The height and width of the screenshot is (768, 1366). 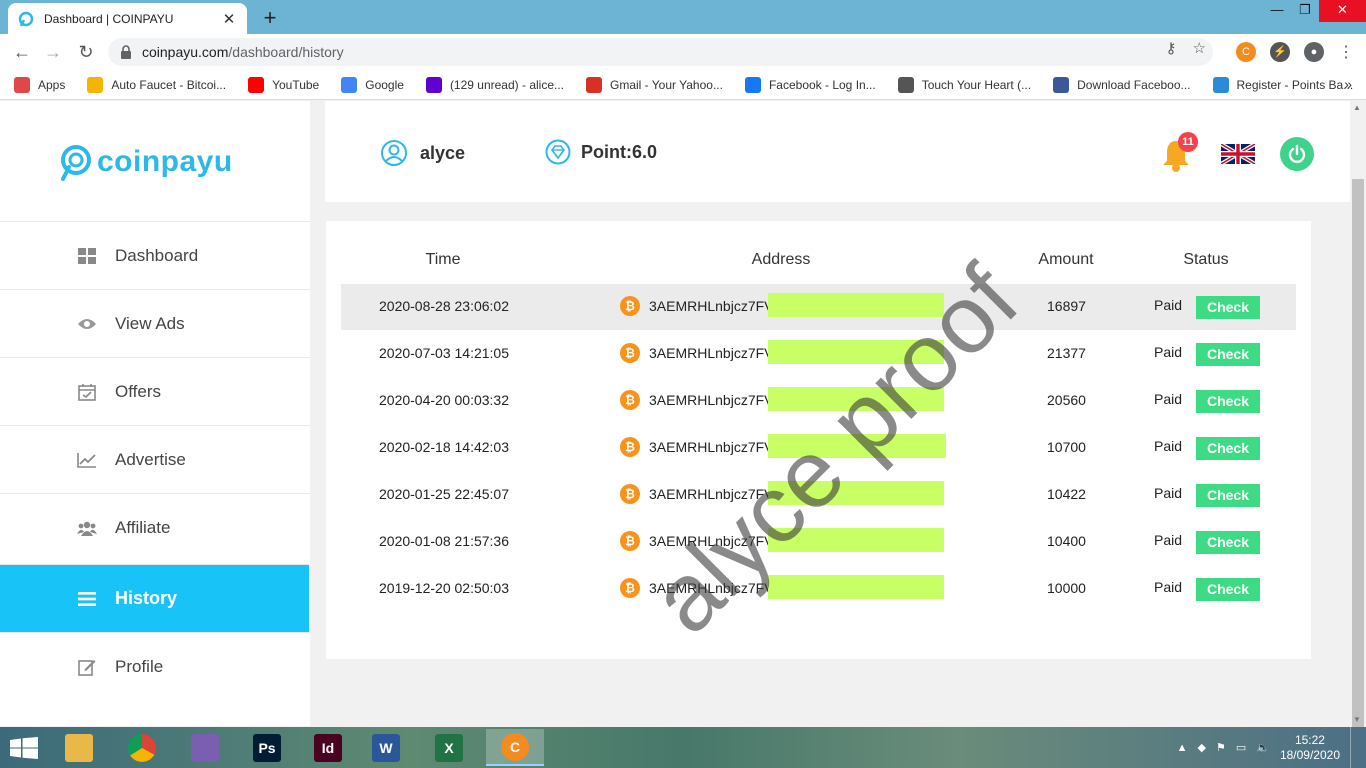 What do you see at coordinates (660, 52) in the screenshot?
I see `address-bar: coinpayu.com/dashboard/history` at bounding box center [660, 52].